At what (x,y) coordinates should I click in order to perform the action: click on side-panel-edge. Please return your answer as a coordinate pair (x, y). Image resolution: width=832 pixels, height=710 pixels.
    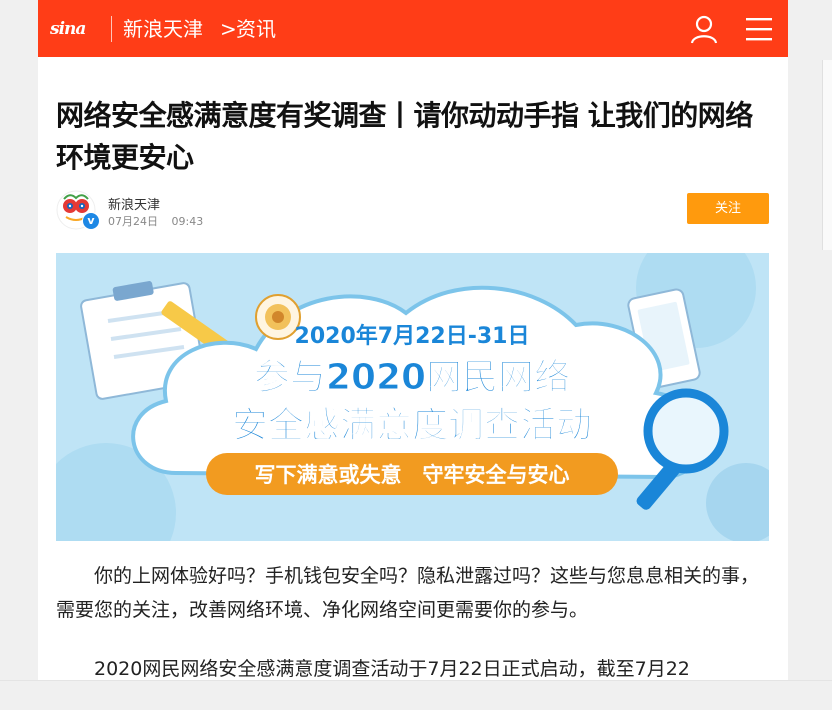
    Looking at the image, I should click on (827, 155).